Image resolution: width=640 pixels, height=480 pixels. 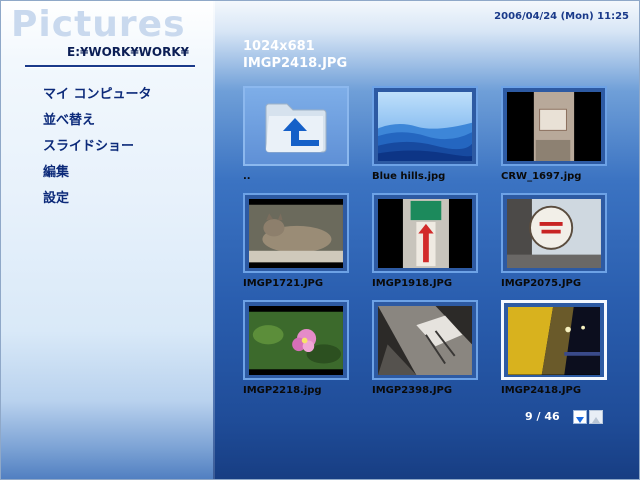 I want to click on photo-flower-image, so click(x=296, y=341).